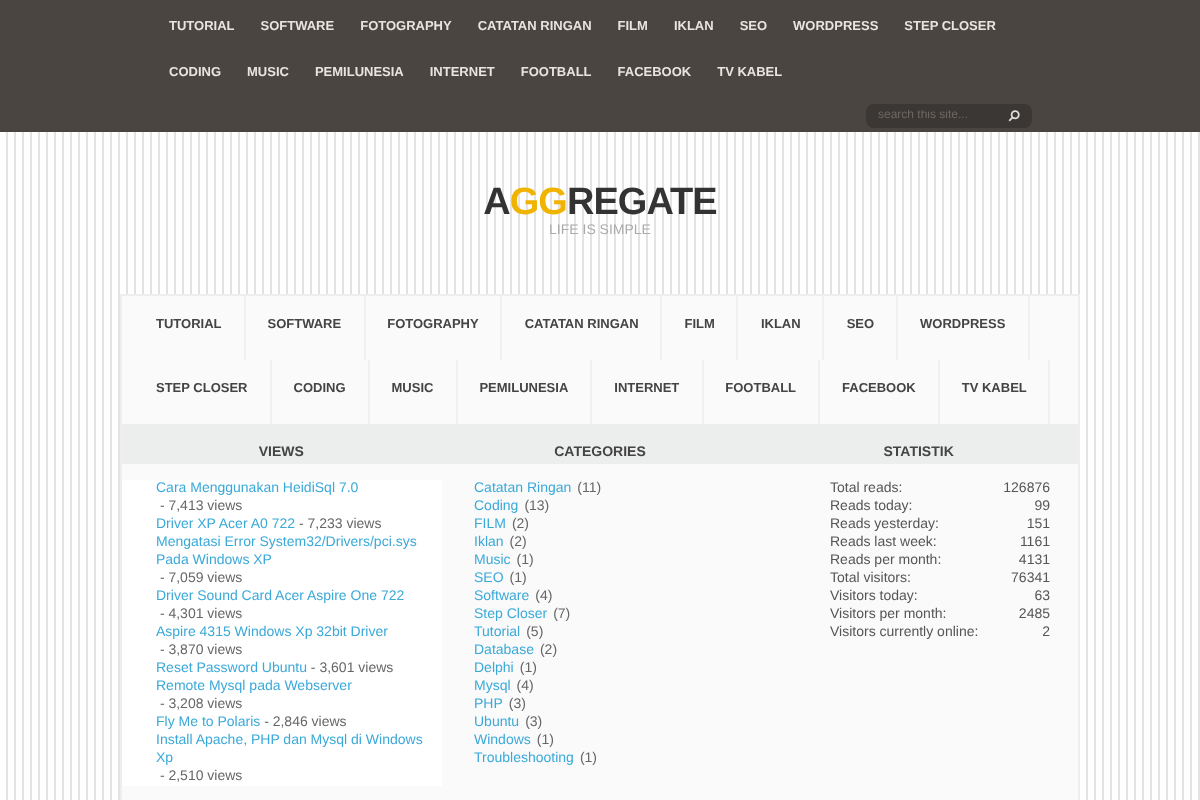  I want to click on search-icon, so click(1014, 116).